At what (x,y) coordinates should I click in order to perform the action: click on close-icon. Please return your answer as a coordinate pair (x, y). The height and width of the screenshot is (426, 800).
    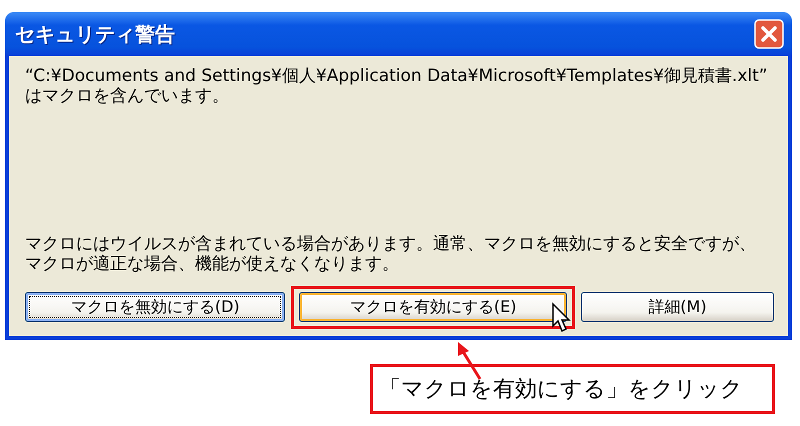
    Looking at the image, I should click on (769, 34).